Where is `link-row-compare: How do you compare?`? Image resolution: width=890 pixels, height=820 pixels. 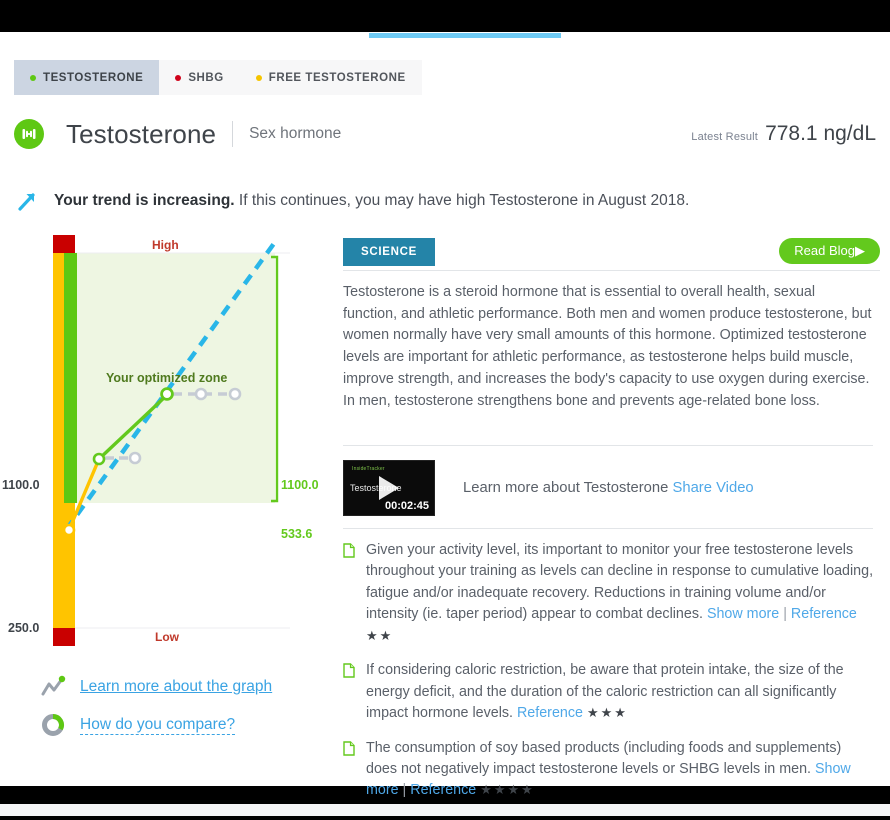 link-row-compare: How do you compare? is located at coordinates (187, 725).